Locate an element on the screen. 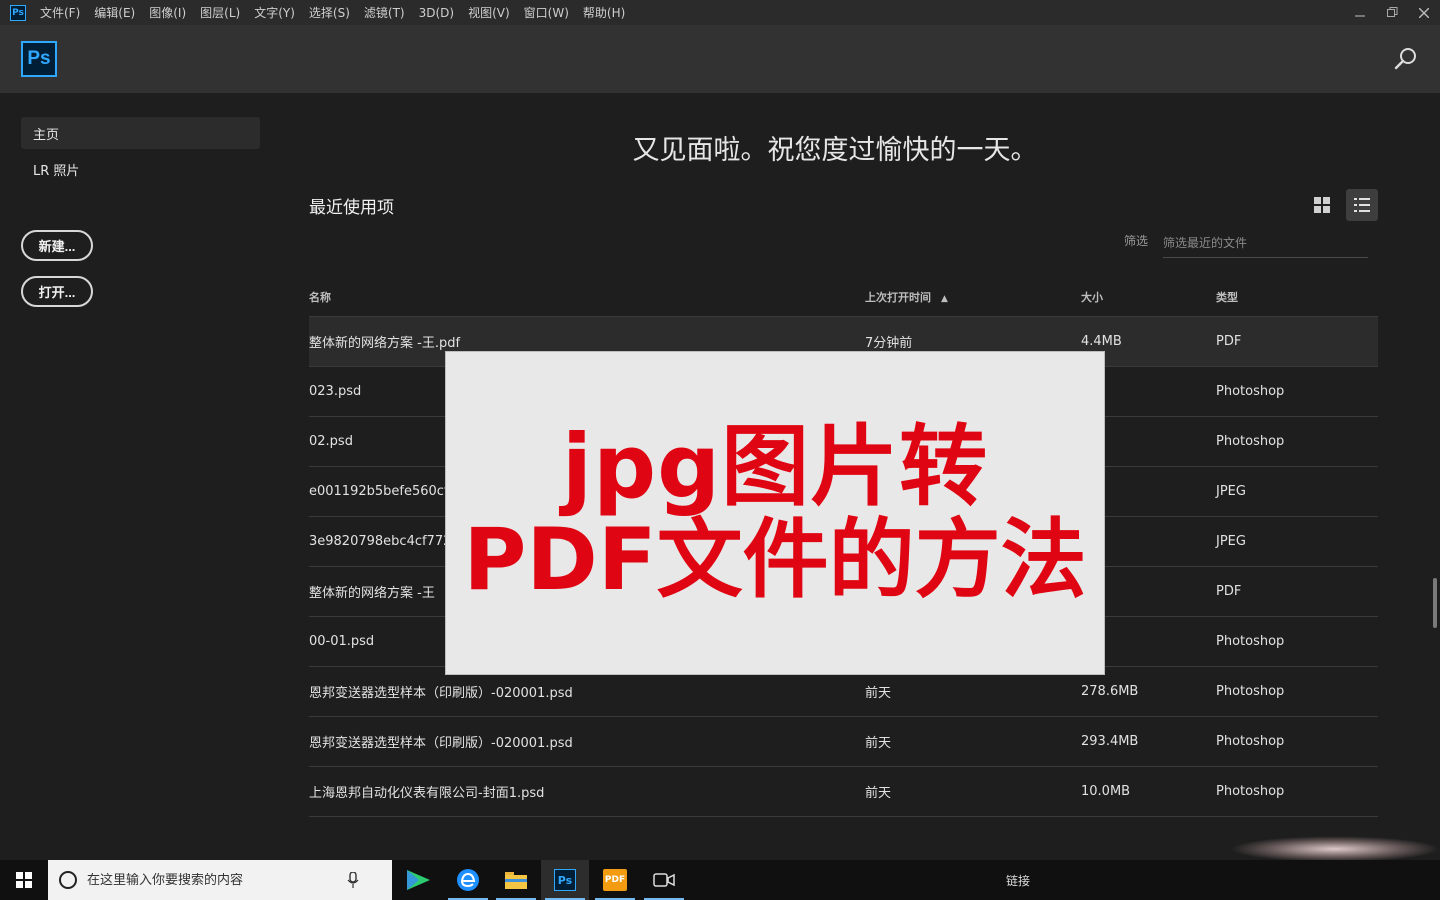  grid-view-button is located at coordinates (1322, 205).